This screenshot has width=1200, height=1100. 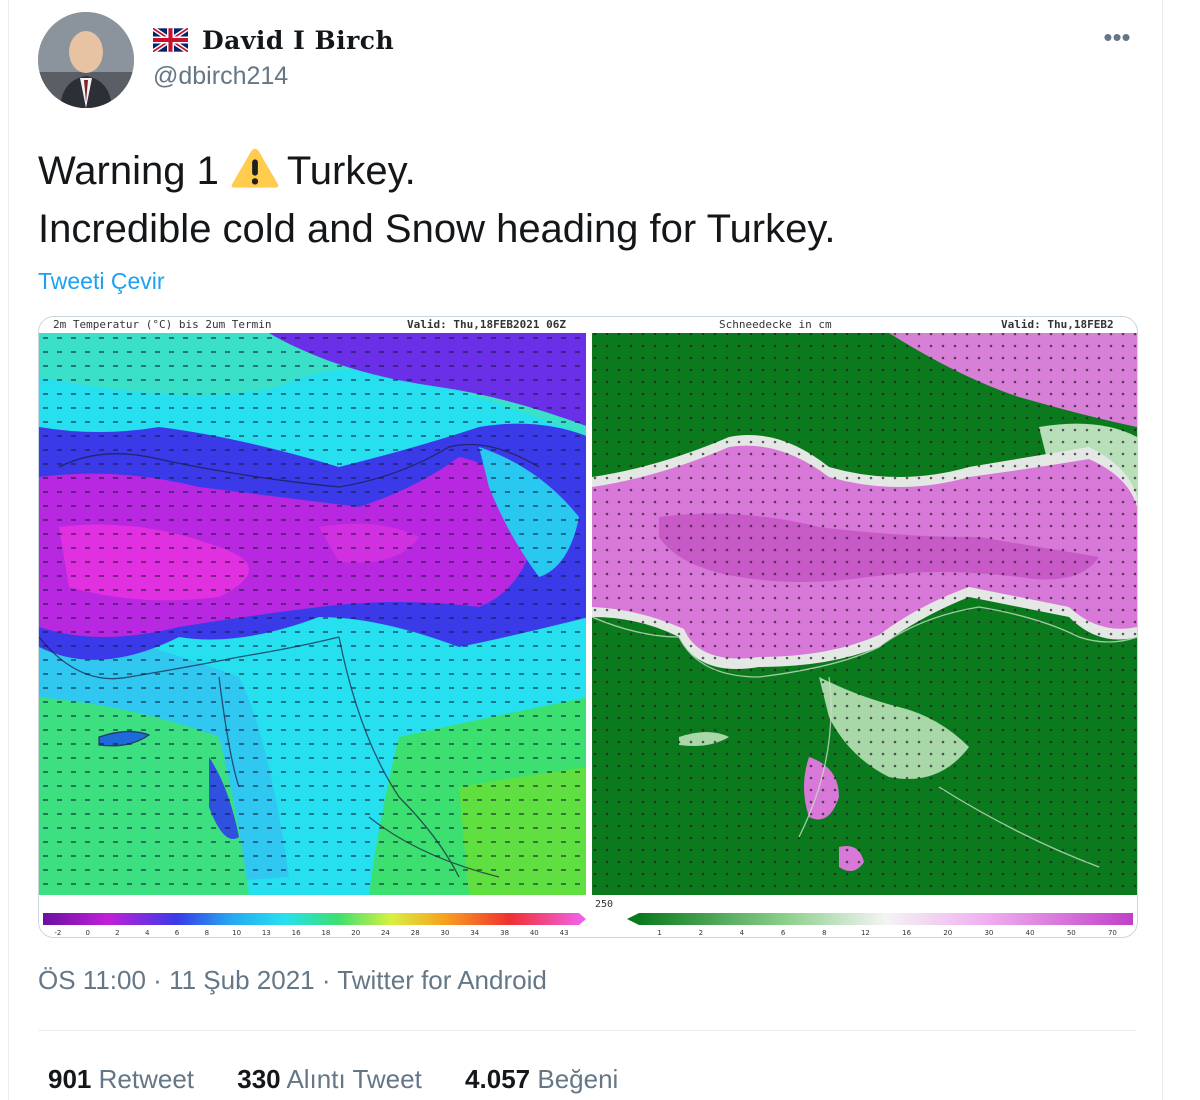 What do you see at coordinates (311, 919) in the screenshot?
I see `temperature-color-scale` at bounding box center [311, 919].